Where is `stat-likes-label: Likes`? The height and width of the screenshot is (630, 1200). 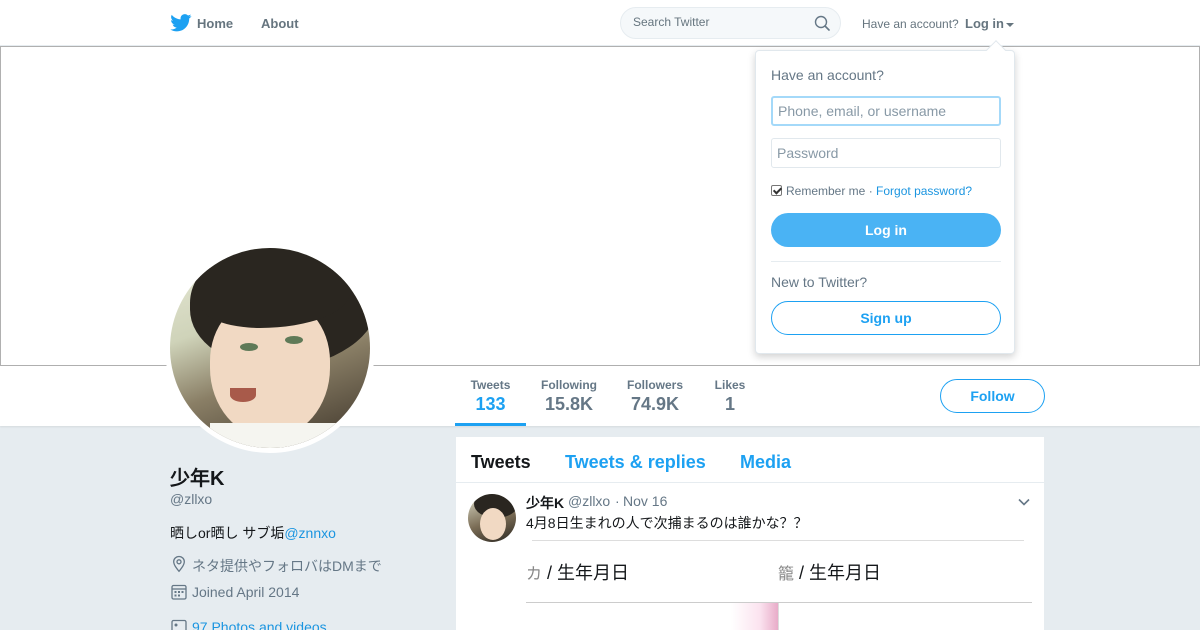
stat-likes-label: Likes is located at coordinates (730, 385).